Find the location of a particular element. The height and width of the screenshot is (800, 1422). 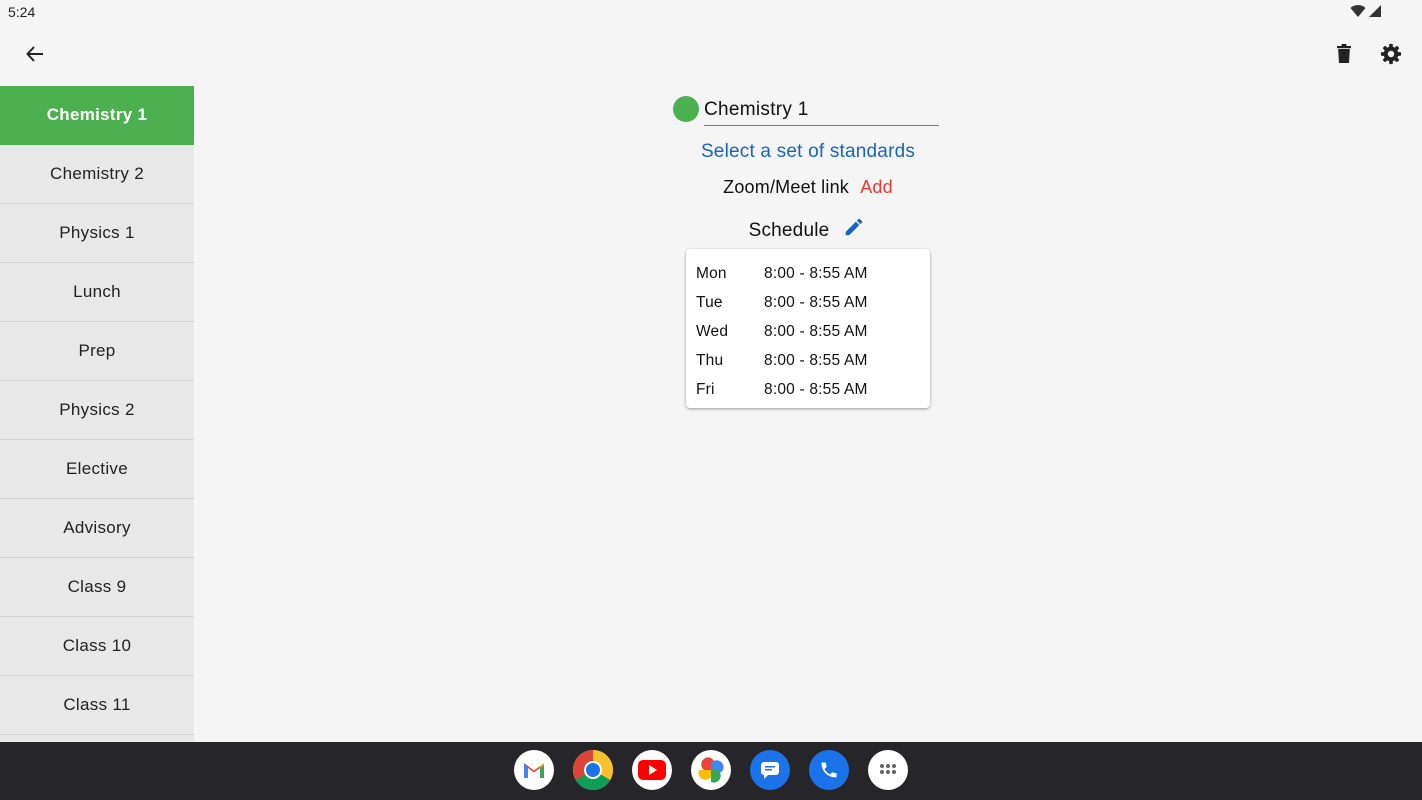

sidebar-item-physics-1: Physics 1 is located at coordinates (97, 233).